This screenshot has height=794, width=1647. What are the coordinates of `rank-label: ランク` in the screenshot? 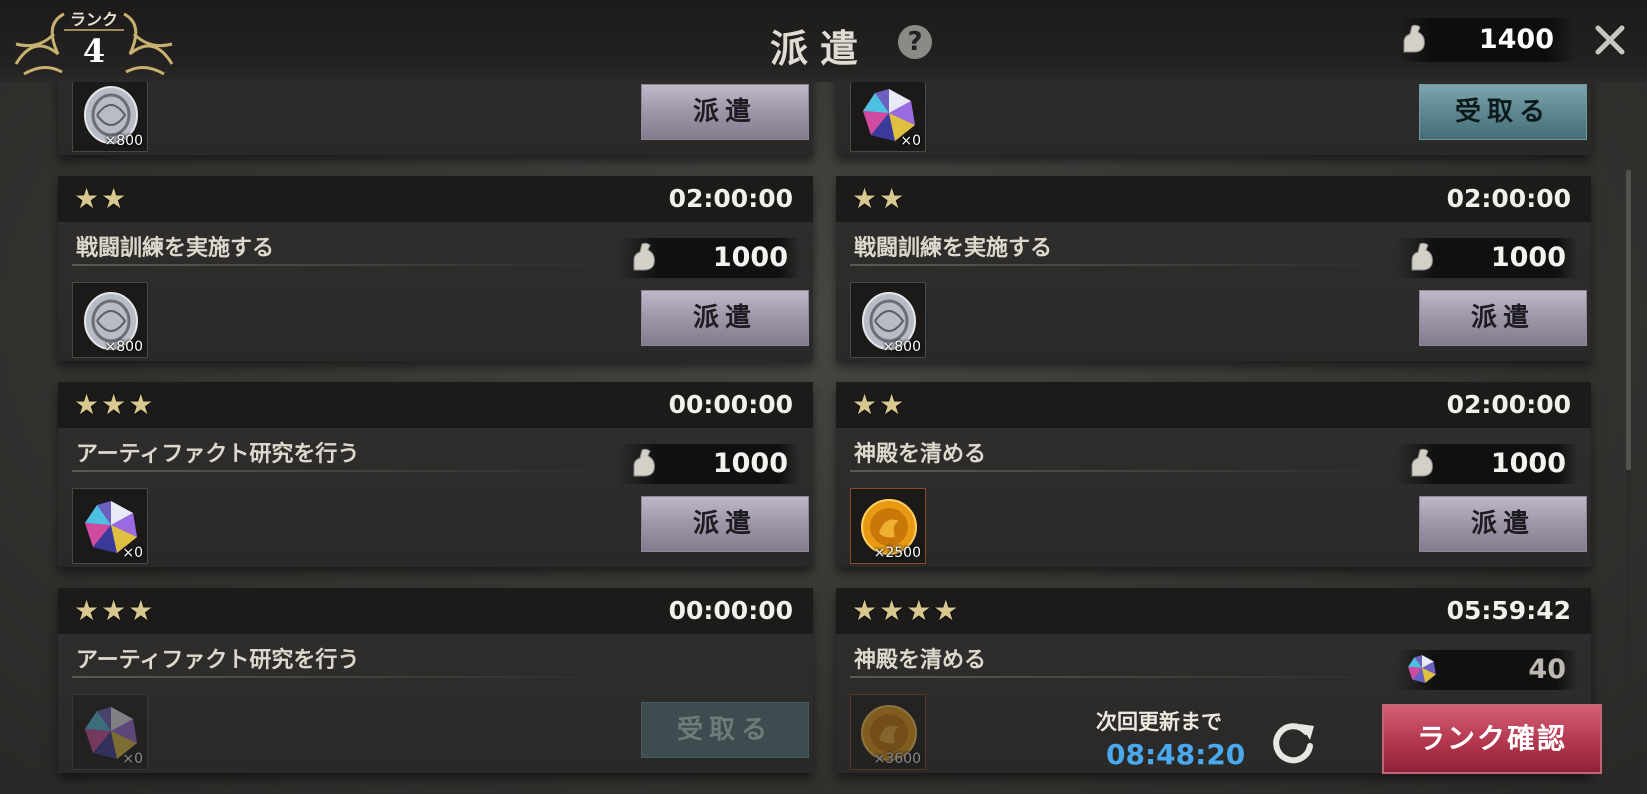 It's located at (93, 19).